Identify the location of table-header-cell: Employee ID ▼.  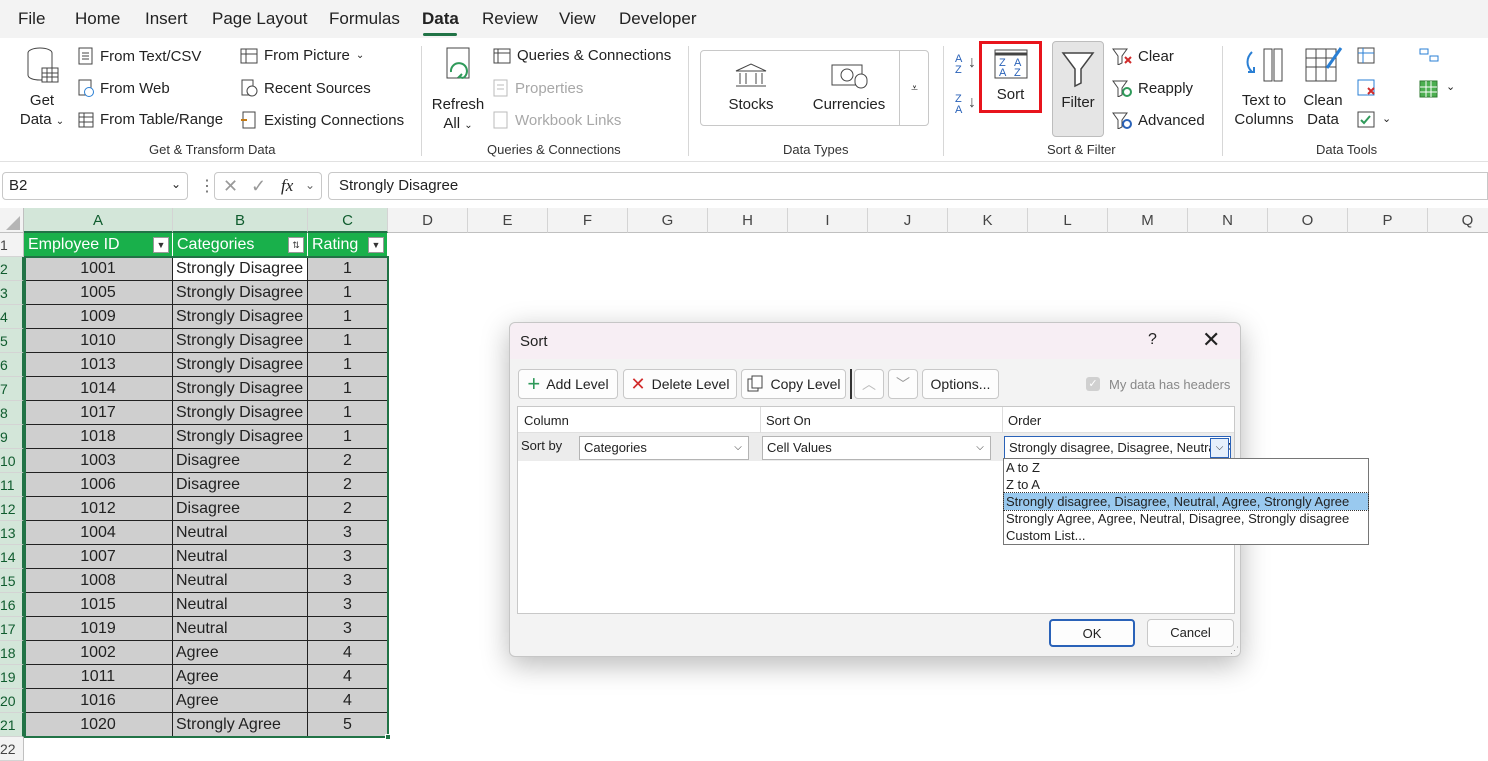
(98, 245).